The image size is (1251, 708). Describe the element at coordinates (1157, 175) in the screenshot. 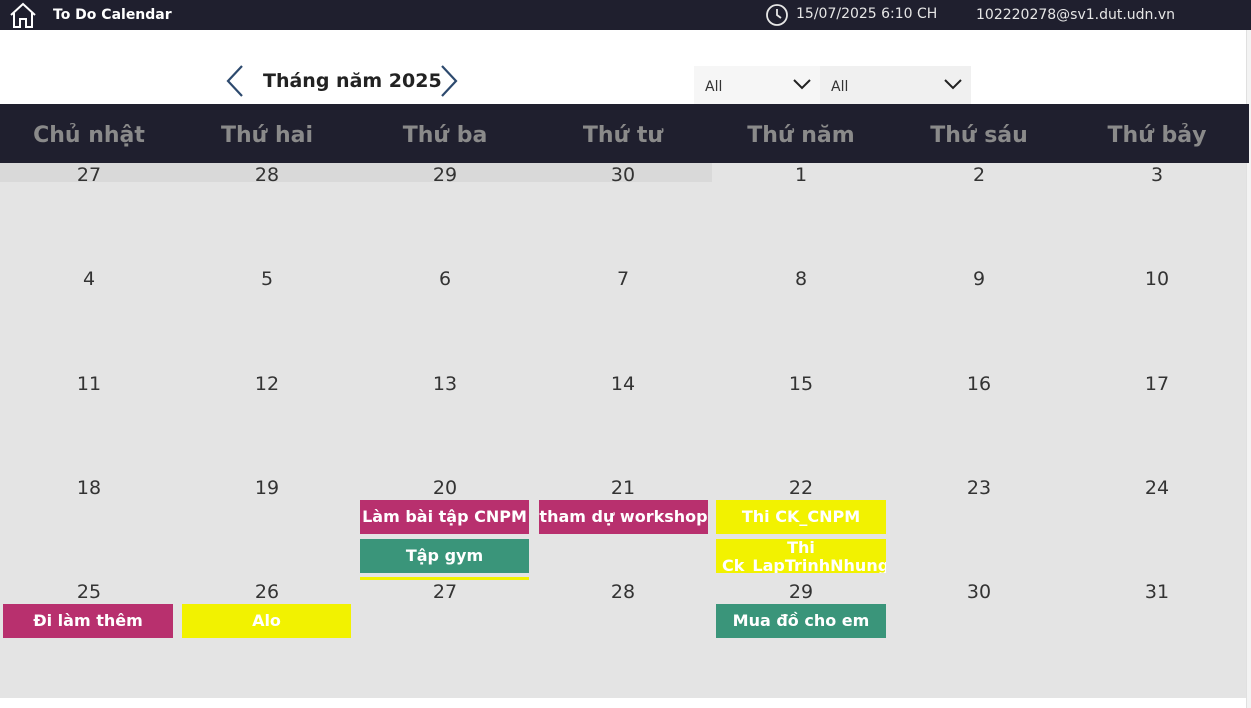

I see `day-cell: 3` at that location.